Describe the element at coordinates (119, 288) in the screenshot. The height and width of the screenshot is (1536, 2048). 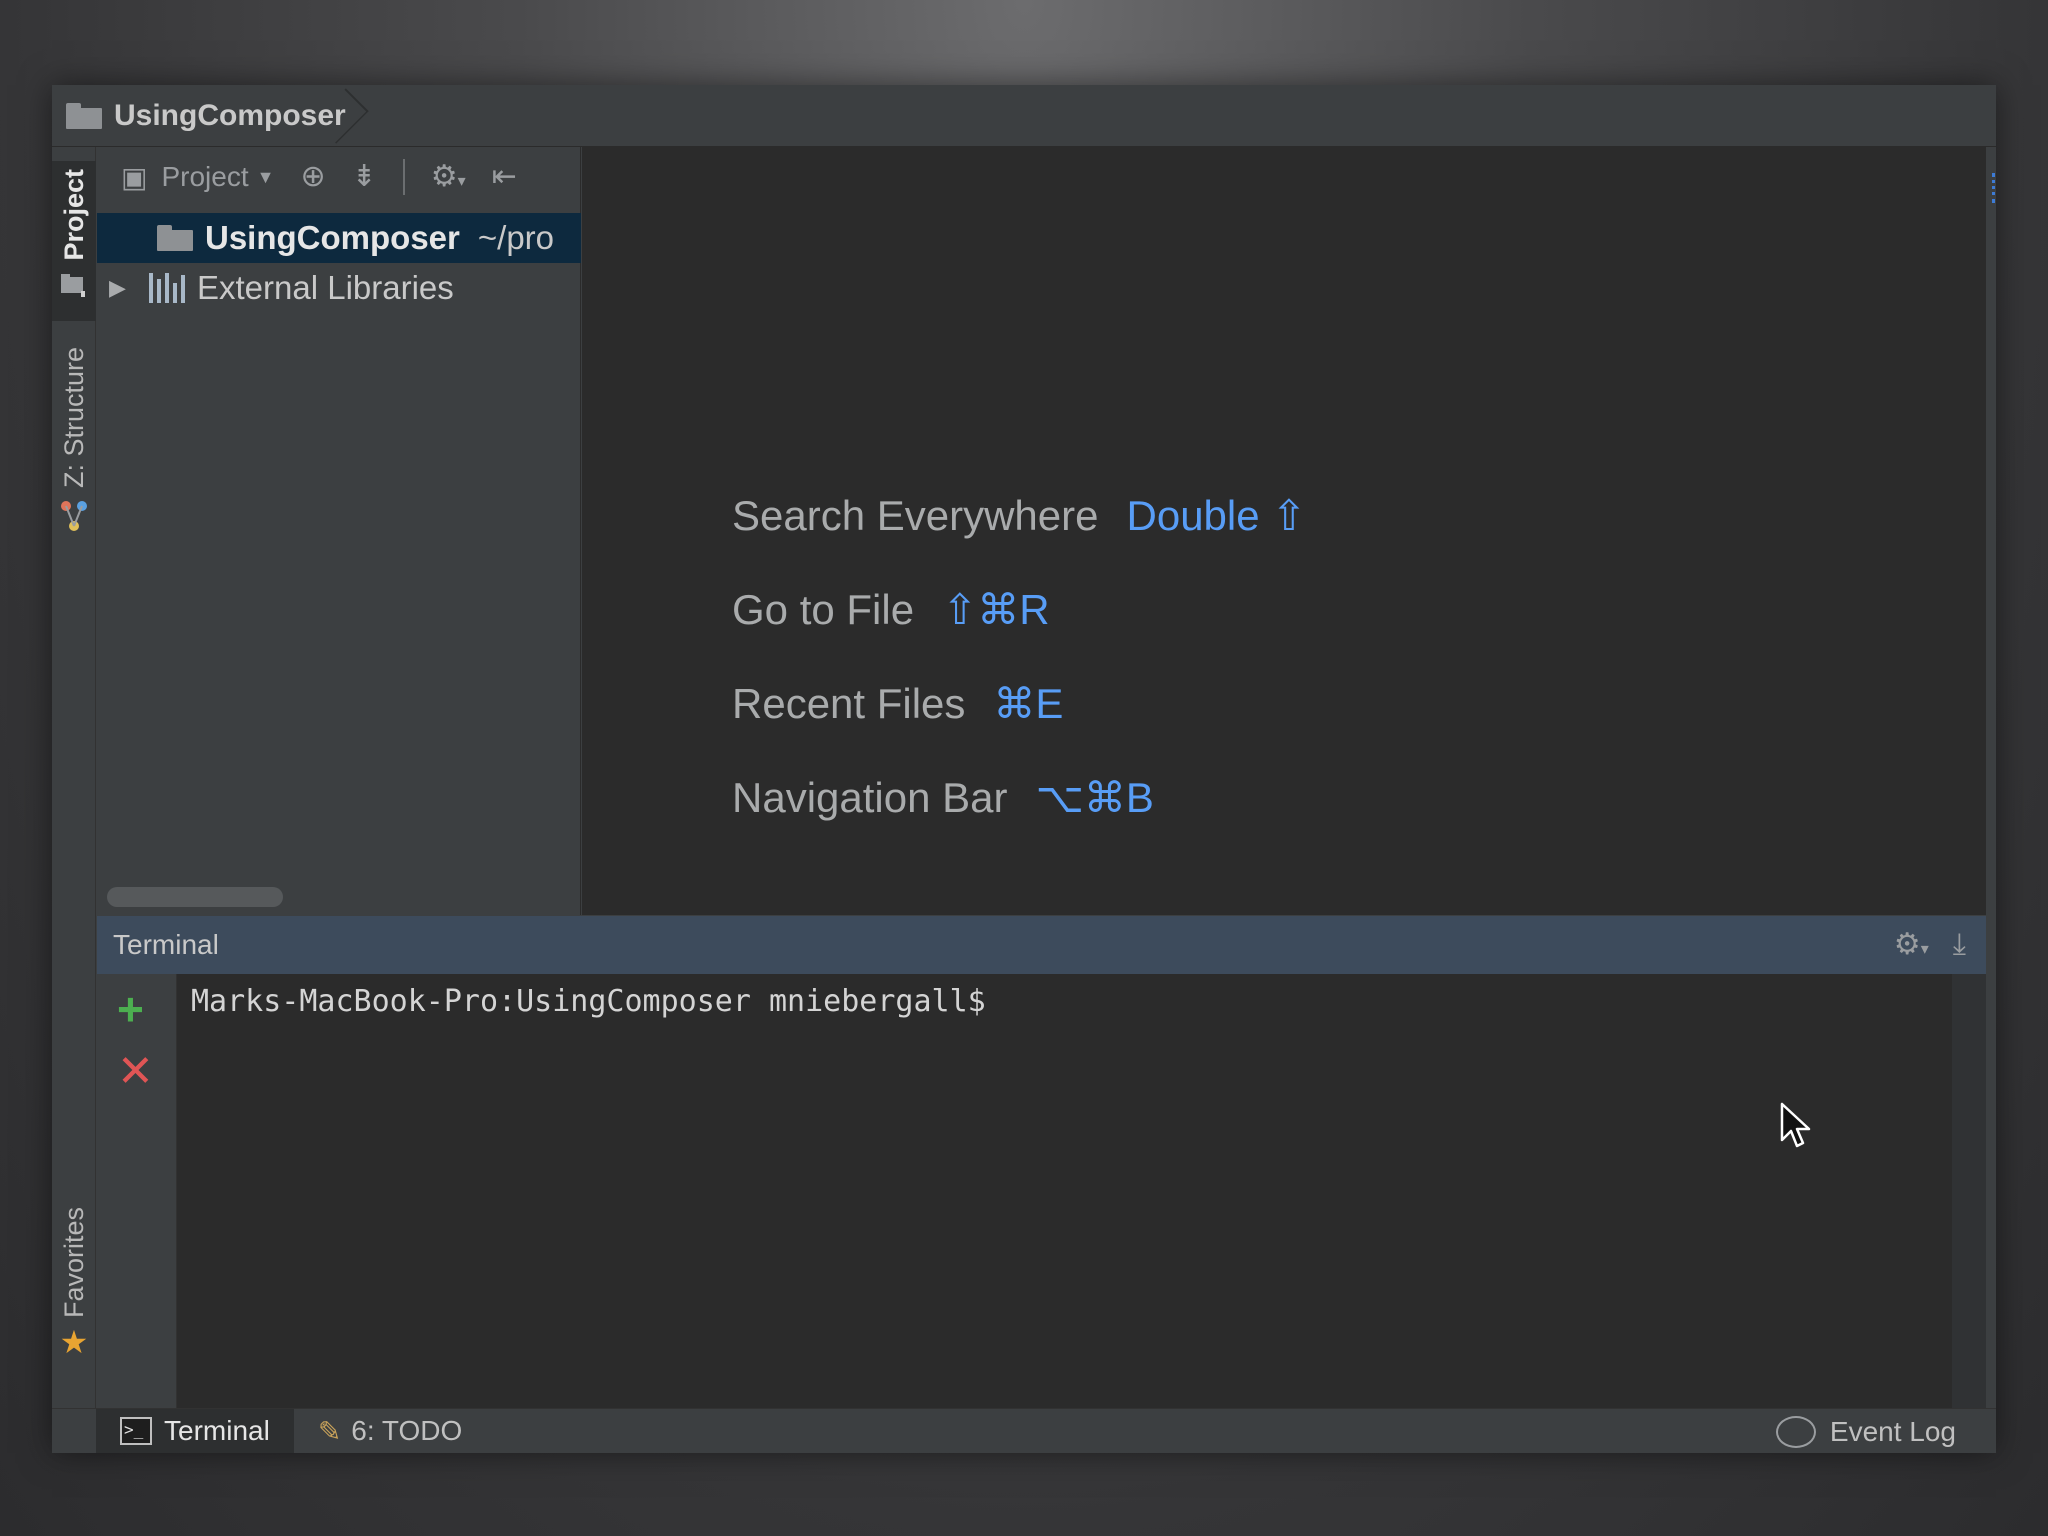
I see `expand-arrow-icon: ▶` at that location.